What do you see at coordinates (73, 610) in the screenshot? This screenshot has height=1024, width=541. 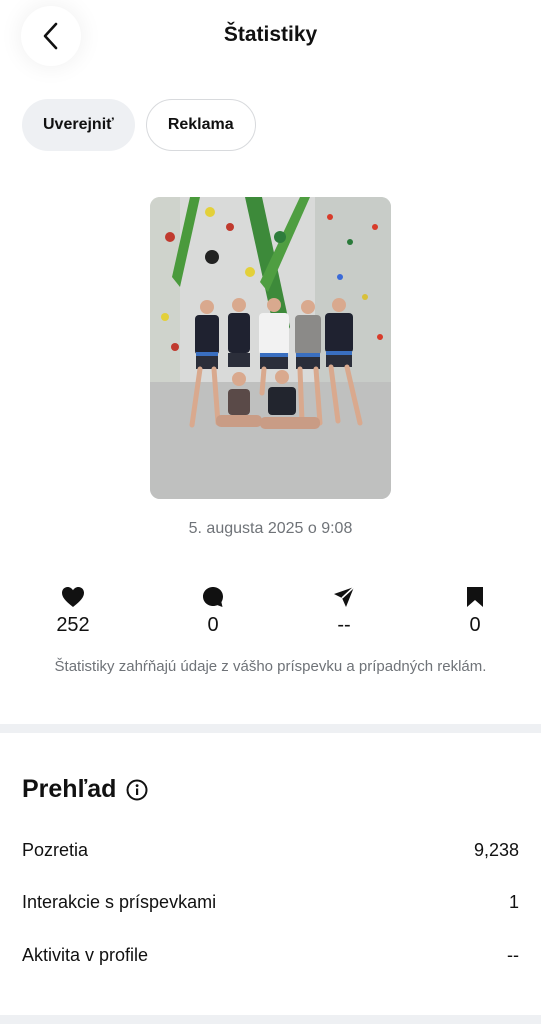 I see `likes-stat: 252` at bounding box center [73, 610].